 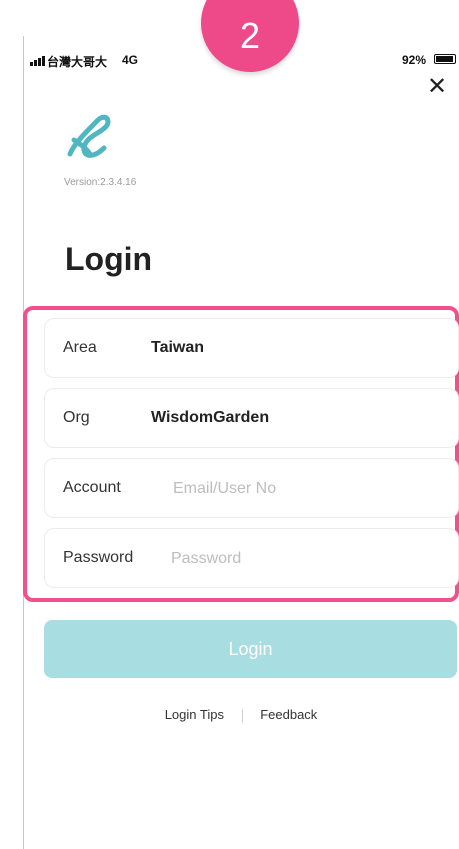 I want to click on link-divider, so click(x=242, y=715).